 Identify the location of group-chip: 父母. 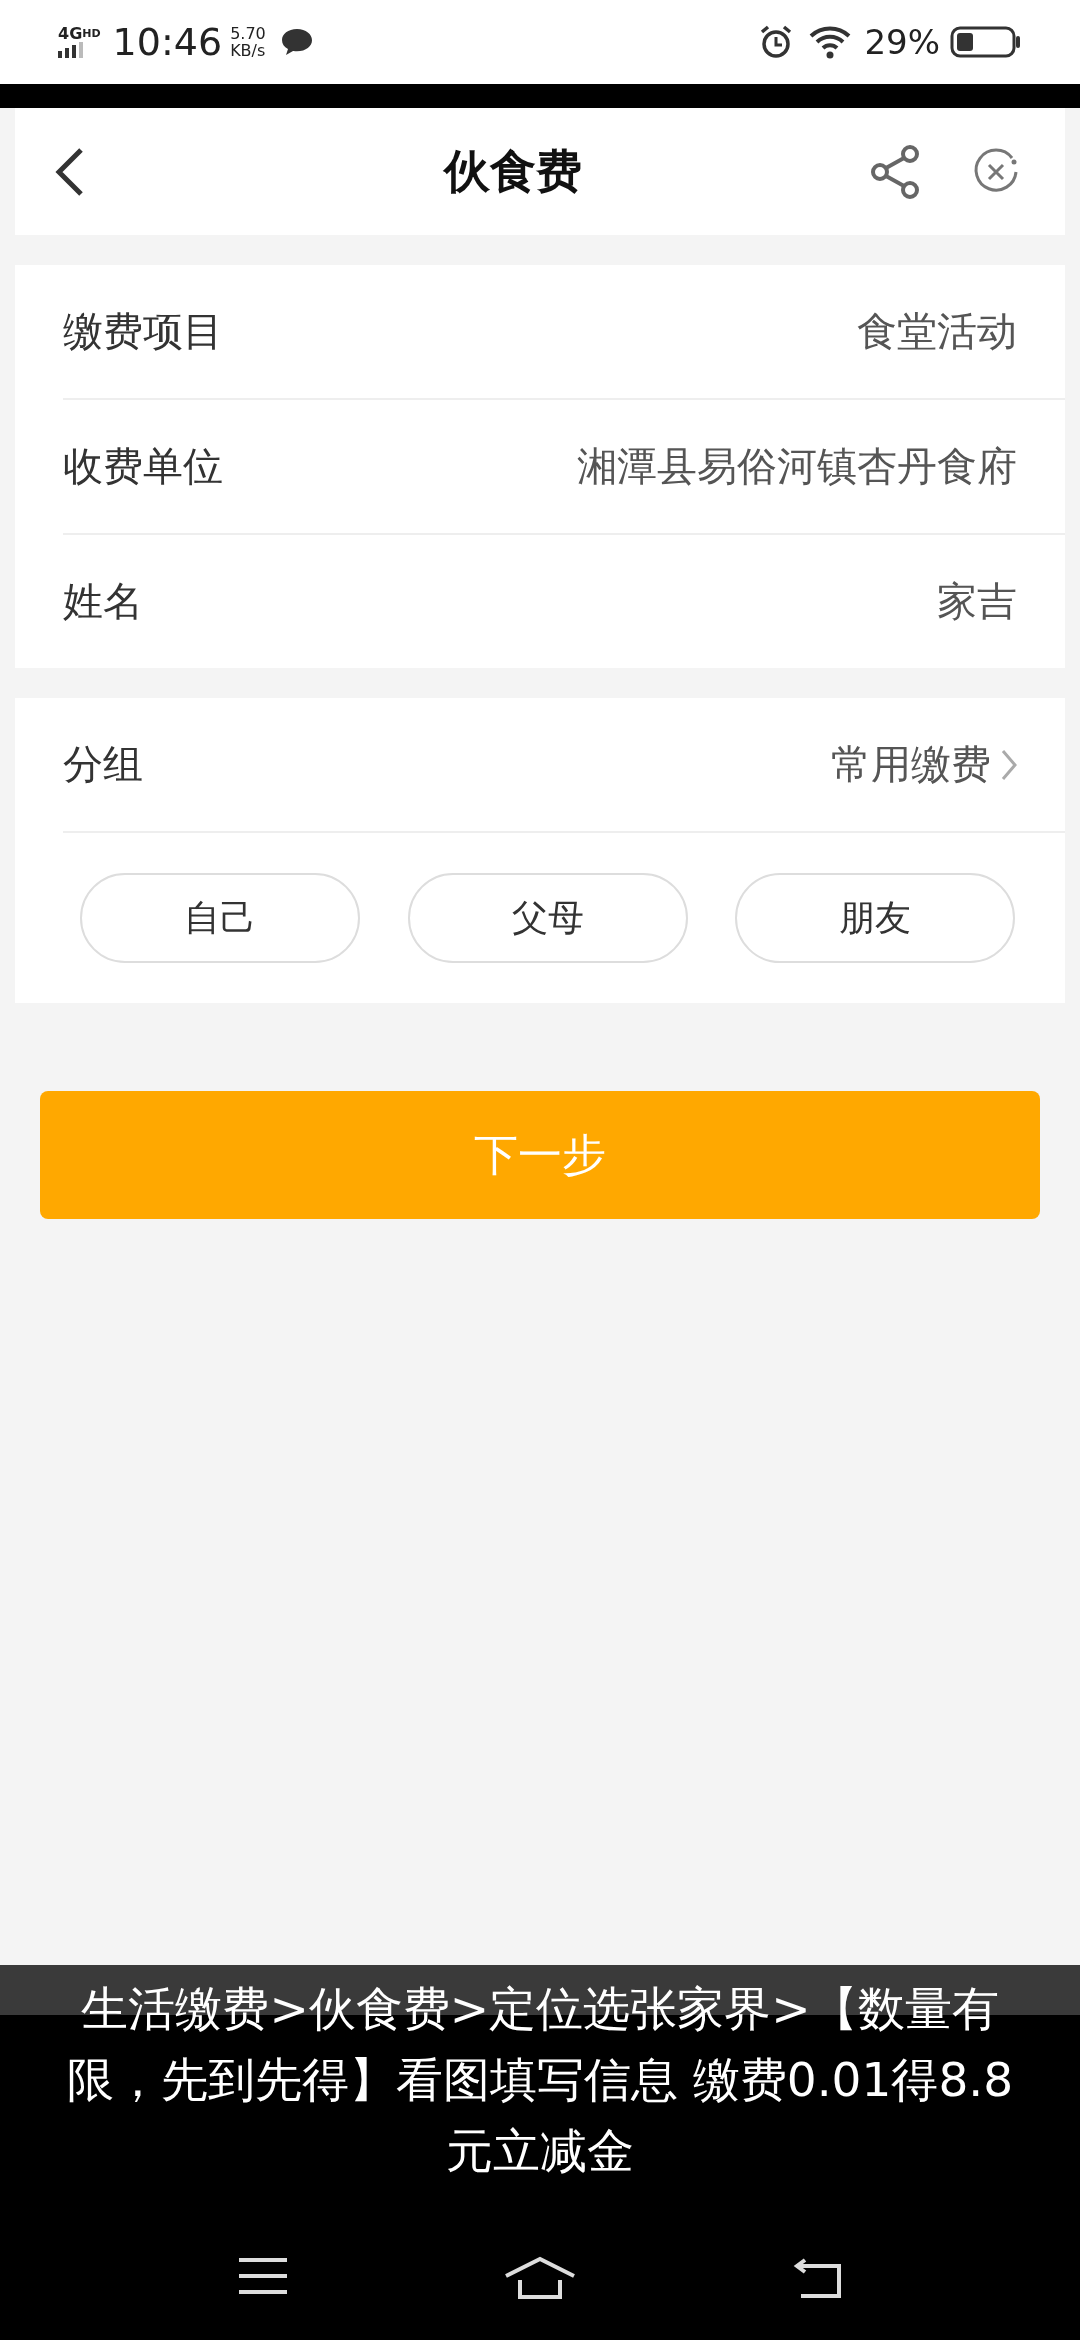
(547, 918).